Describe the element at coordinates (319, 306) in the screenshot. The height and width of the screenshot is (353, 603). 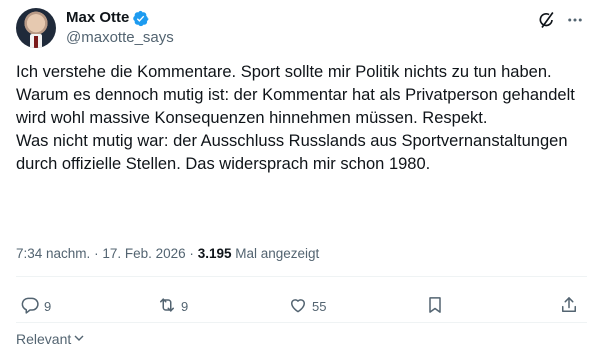
I see `like-count: 55` at that location.